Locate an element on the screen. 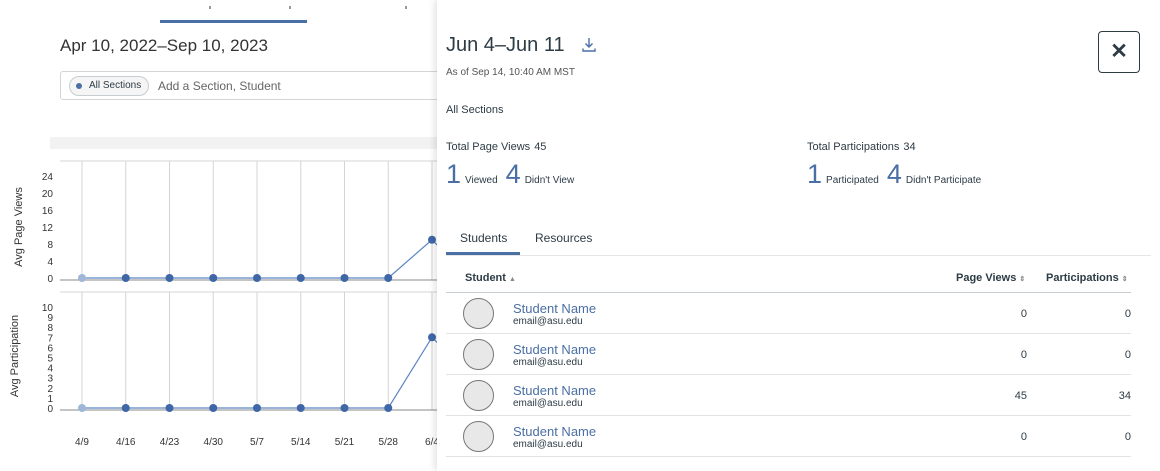  page-views-value: 45 is located at coordinates (1020, 396).